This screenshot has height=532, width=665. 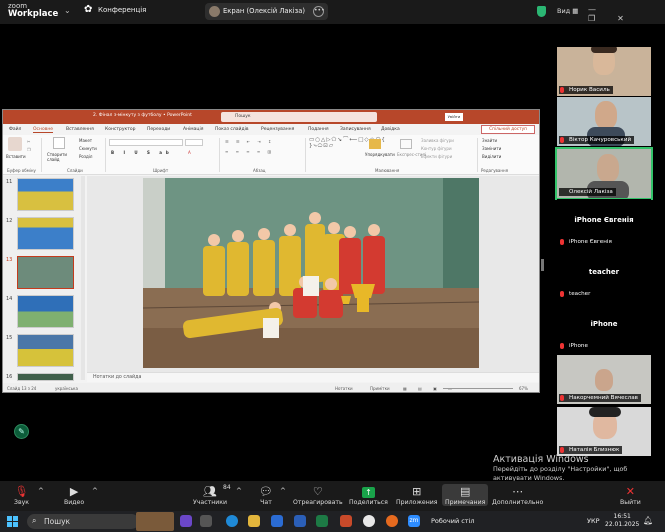 What do you see at coordinates (508, 129) in the screenshot?
I see `ppt-share-button: Спільний доступ` at bounding box center [508, 129].